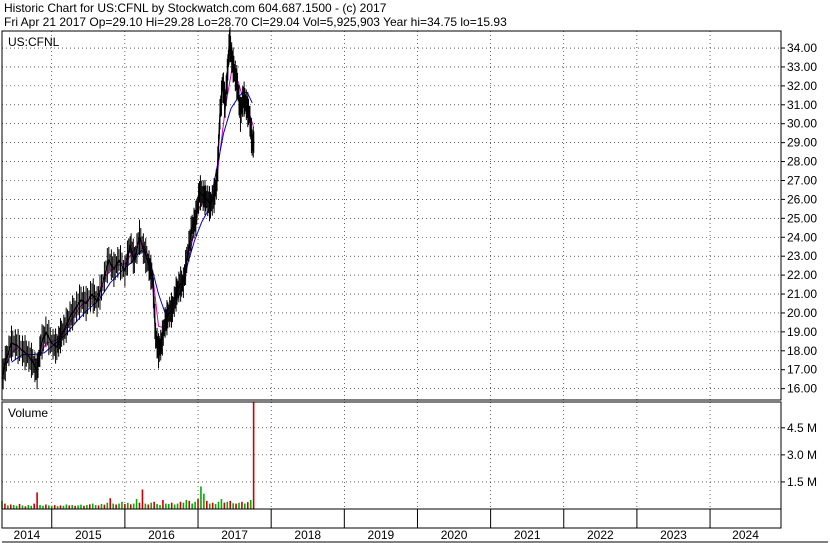  Describe the element at coordinates (802, 313) in the screenshot. I see `price-tick-label: 20.00` at that location.